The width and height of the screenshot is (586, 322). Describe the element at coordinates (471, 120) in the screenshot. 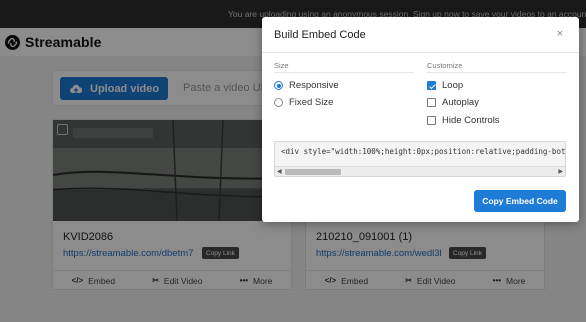

I see `hide-controls-label: Hide Controls` at that location.